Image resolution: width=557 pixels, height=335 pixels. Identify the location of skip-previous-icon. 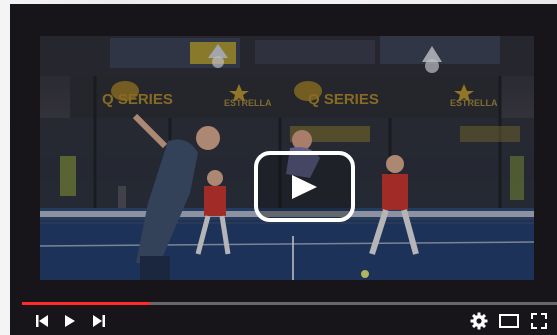
(42, 321).